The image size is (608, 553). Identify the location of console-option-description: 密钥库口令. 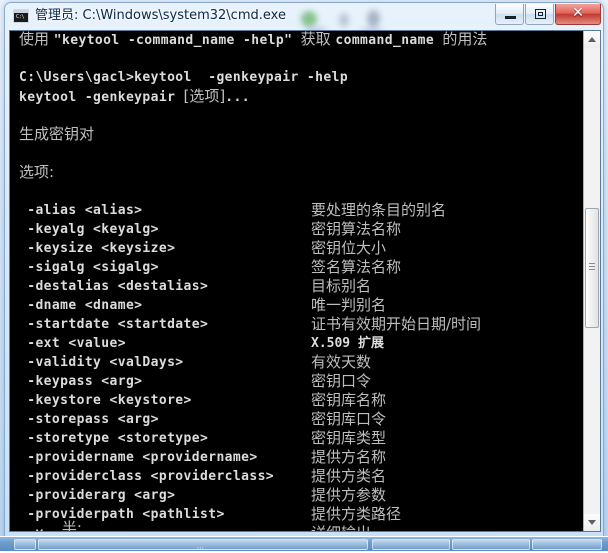
(348, 419).